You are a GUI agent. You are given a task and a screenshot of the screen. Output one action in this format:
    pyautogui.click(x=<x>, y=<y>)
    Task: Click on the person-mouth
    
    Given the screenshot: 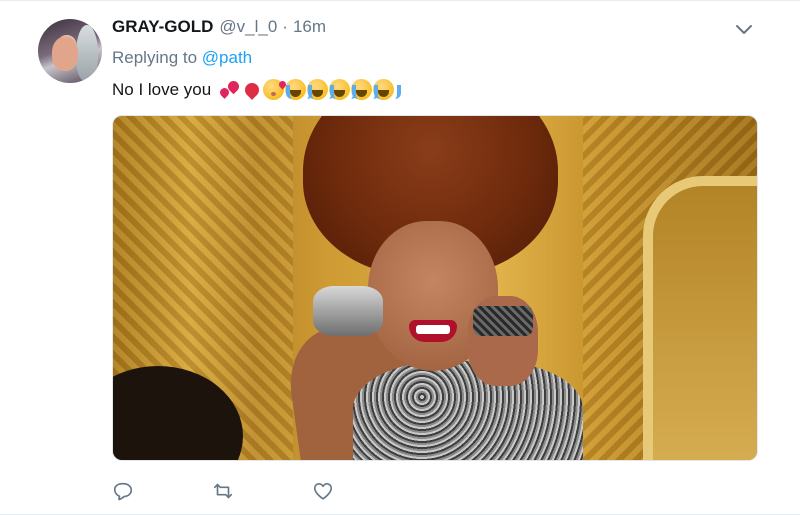 What is the action you would take?
    pyautogui.click(x=433, y=331)
    